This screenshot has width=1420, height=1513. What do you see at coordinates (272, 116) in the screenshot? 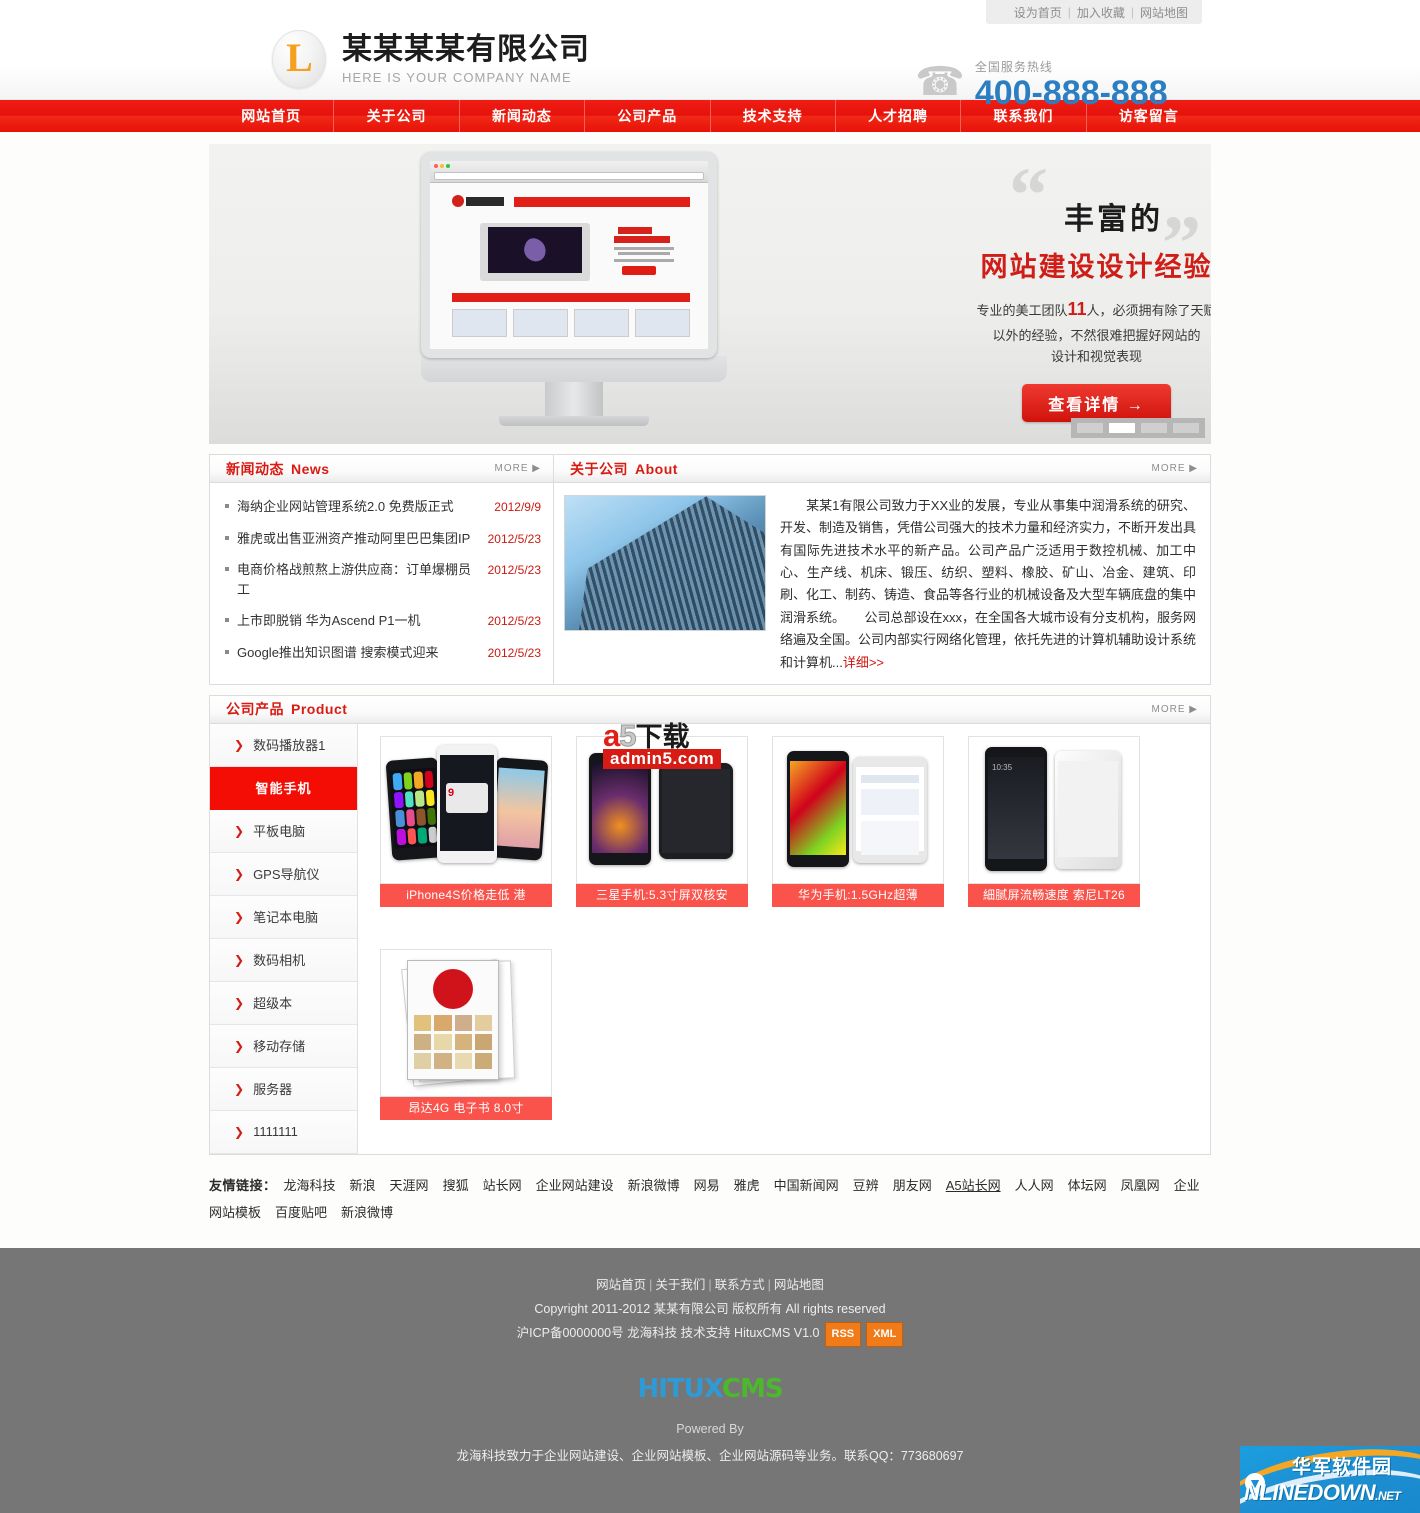
I see `nav-item-1: 网站首页` at bounding box center [272, 116].